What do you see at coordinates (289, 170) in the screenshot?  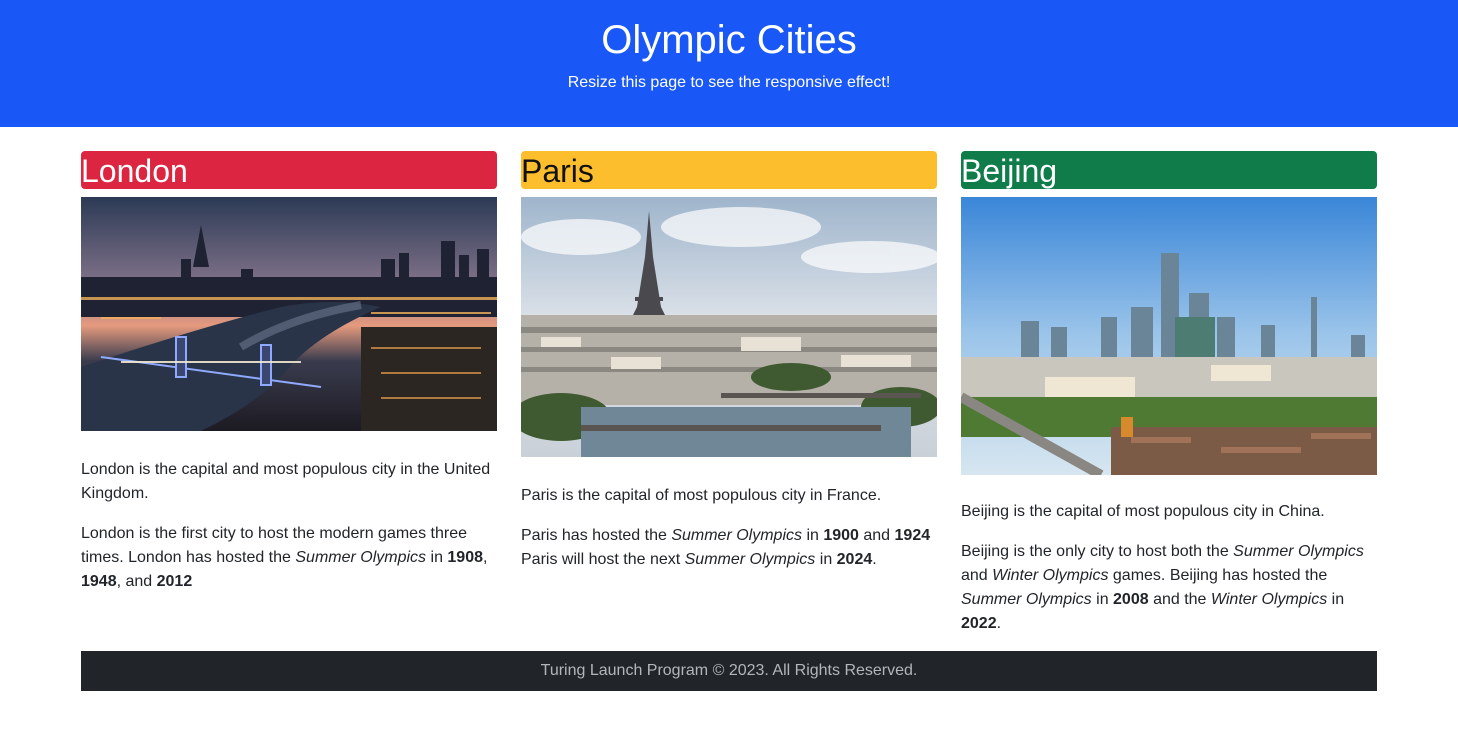 I see `city-title-london: London` at bounding box center [289, 170].